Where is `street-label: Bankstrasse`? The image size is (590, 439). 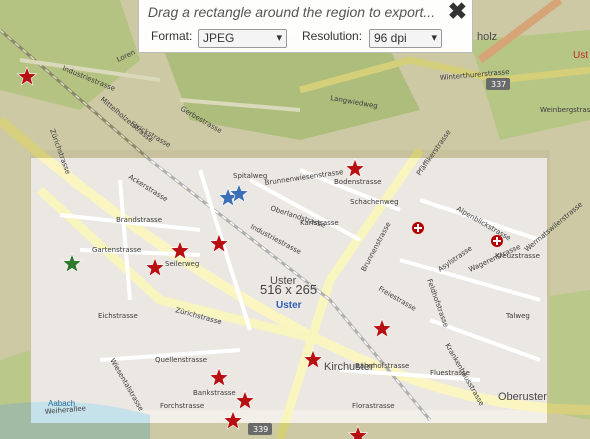
street-label: Bankstrasse is located at coordinates (214, 393).